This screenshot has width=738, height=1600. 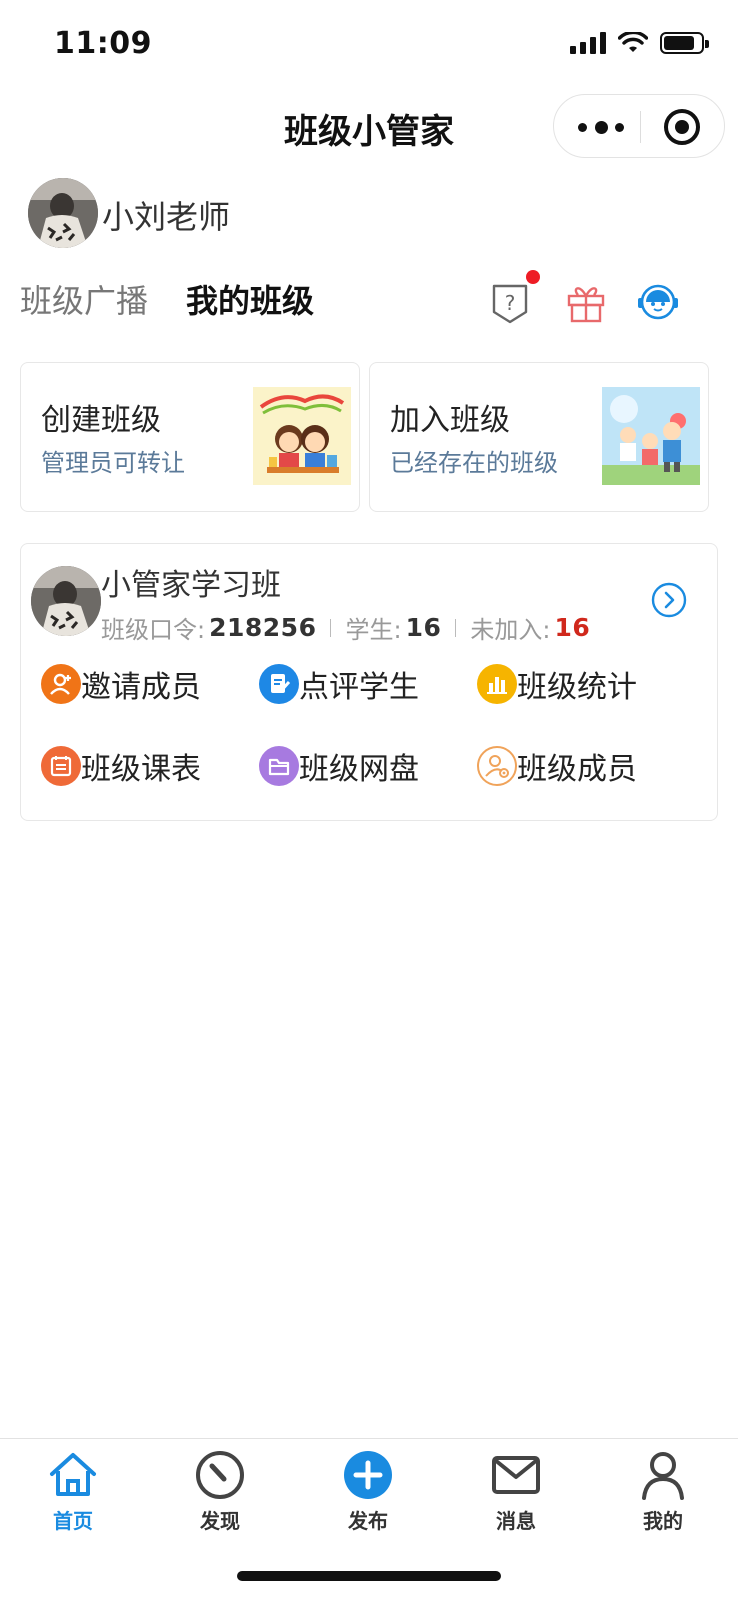 What do you see at coordinates (220, 1475) in the screenshot?
I see `compass-icon` at bounding box center [220, 1475].